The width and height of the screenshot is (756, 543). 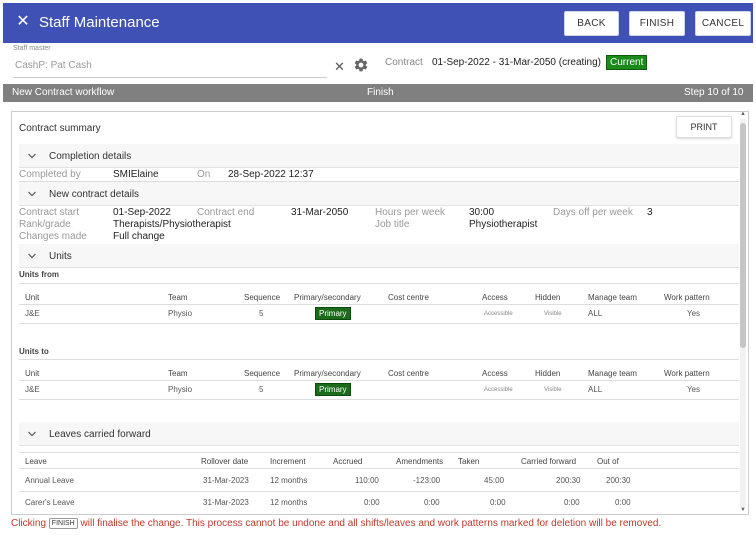 I want to click on col-out-of: Out of, so click(x=608, y=461).